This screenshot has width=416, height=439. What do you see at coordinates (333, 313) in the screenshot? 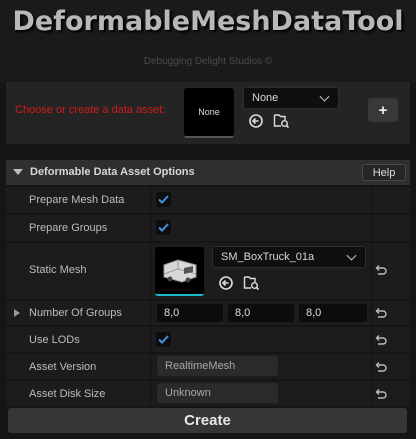
I see `groups-z-field: 8,0` at bounding box center [333, 313].